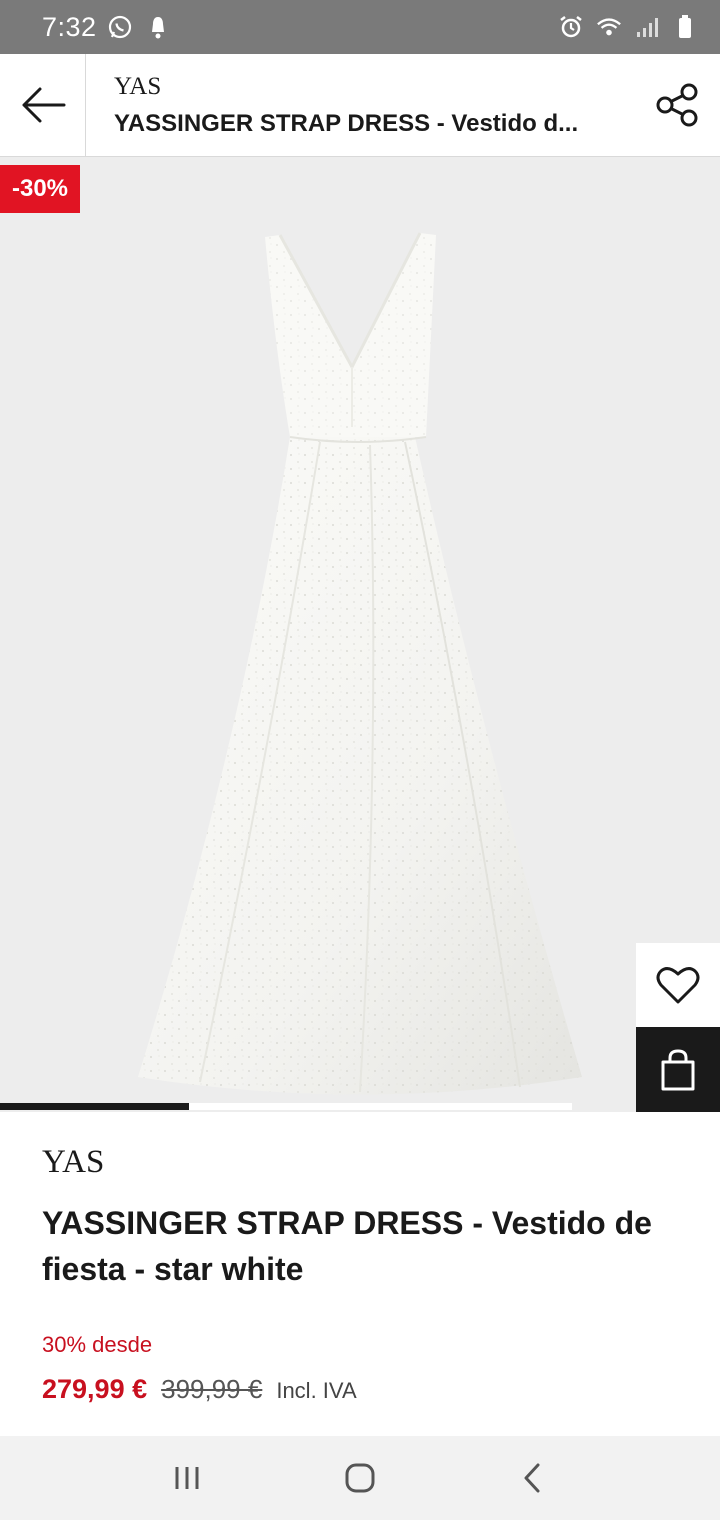  I want to click on system-back-button, so click(533, 1478).